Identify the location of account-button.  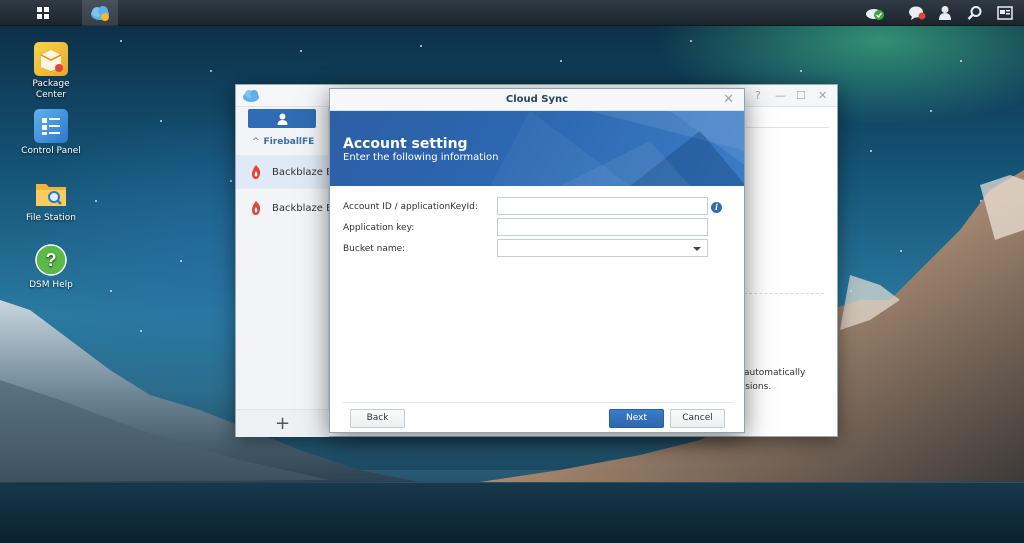
(282, 118).